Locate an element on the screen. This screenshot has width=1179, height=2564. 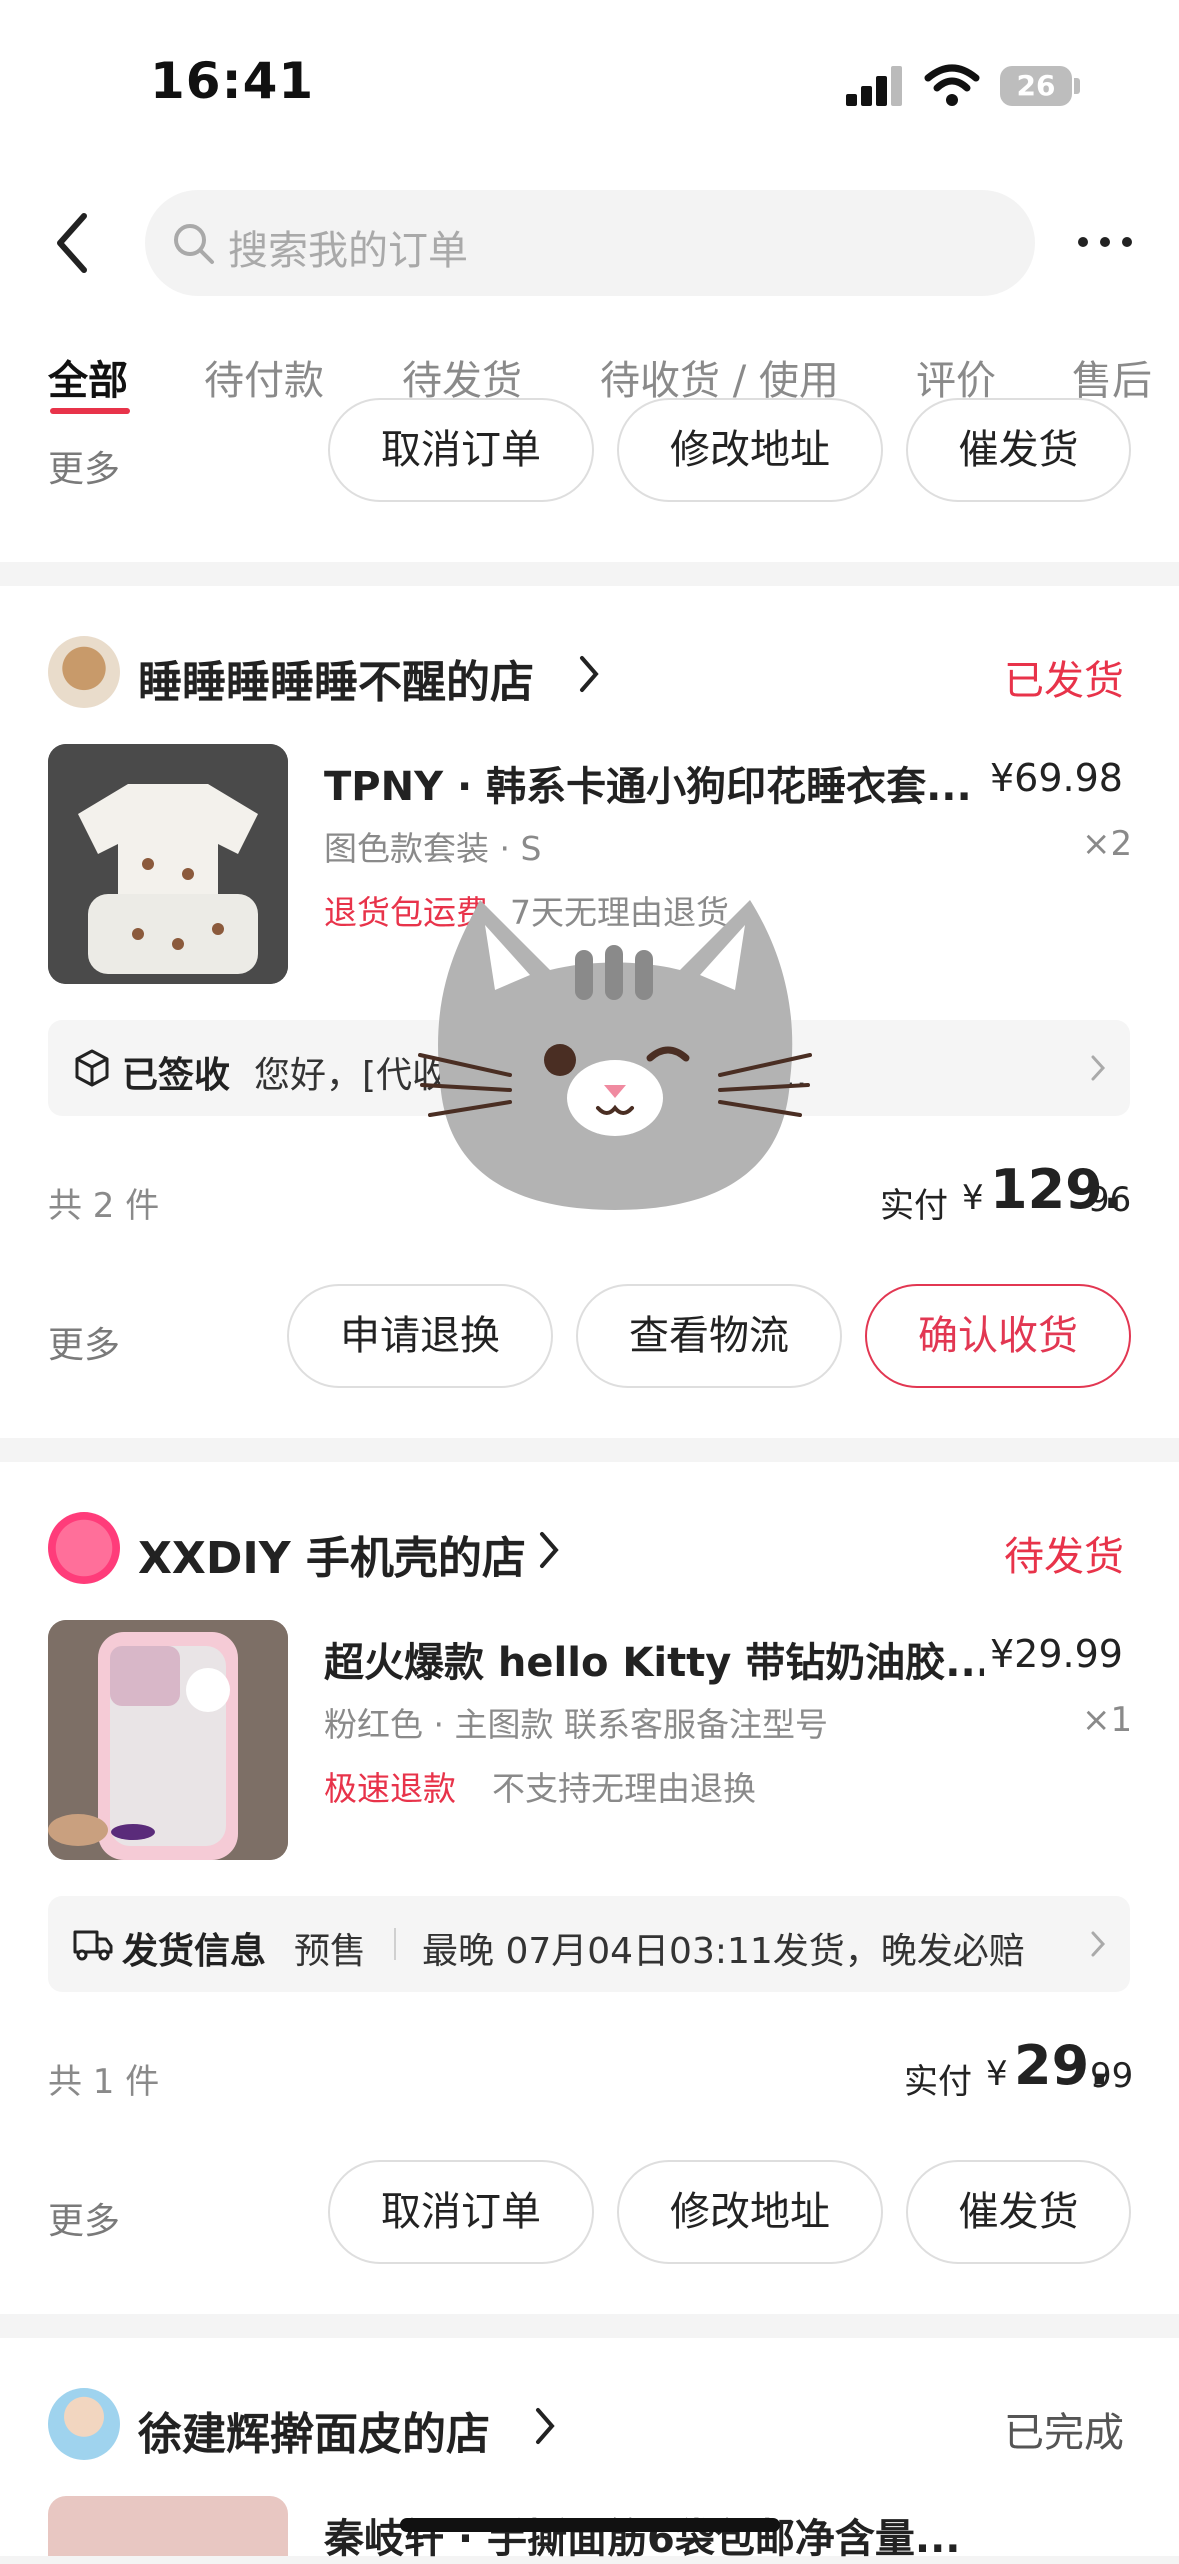
product-spec: 粉红色 · 主图款 联系客服备注型号 is located at coordinates (576, 1724).